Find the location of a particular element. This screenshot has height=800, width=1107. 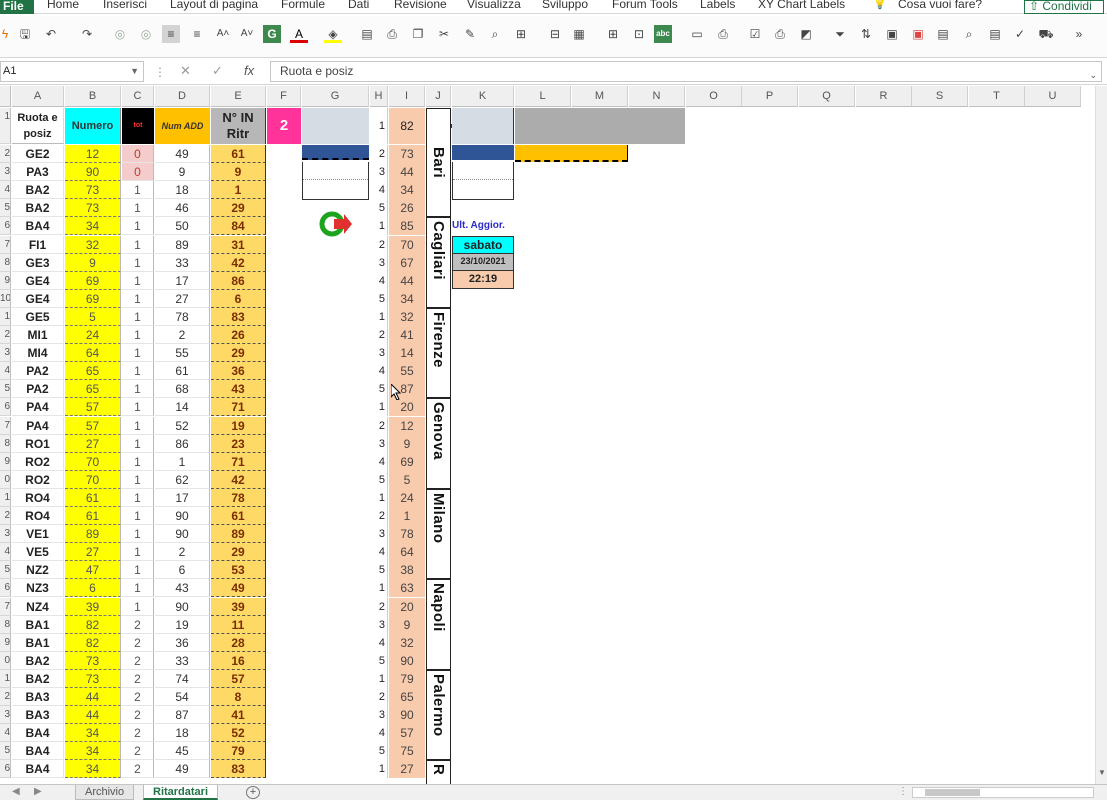

cell-i-number: 5 is located at coordinates (407, 479).